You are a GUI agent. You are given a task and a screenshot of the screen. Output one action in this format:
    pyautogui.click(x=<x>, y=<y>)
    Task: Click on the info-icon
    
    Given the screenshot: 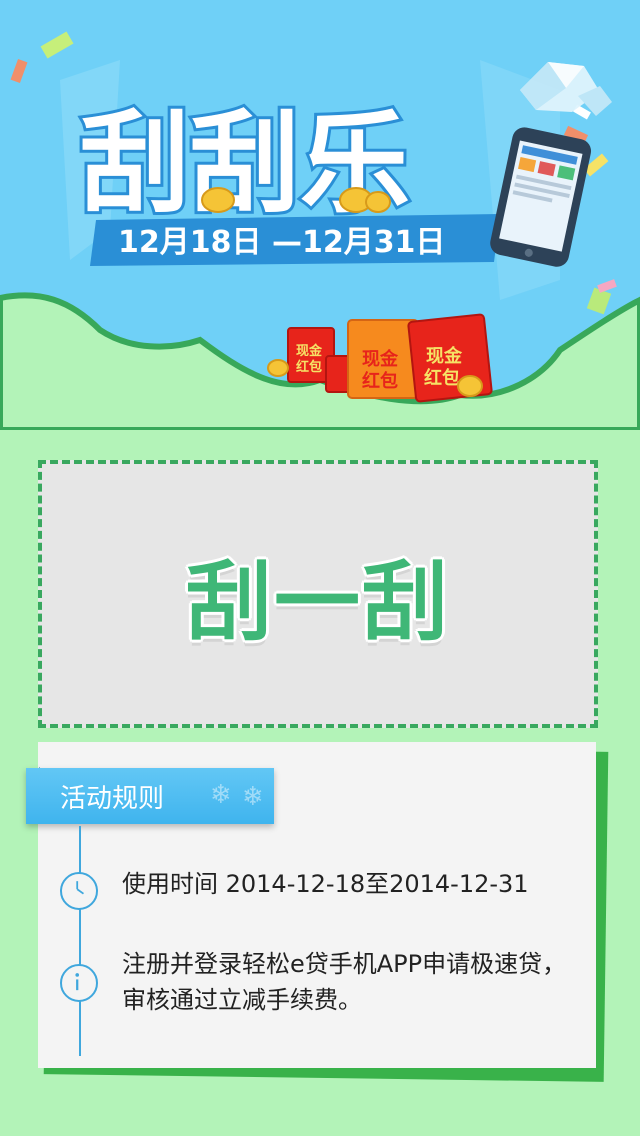 What is the action you would take?
    pyautogui.click(x=79, y=983)
    